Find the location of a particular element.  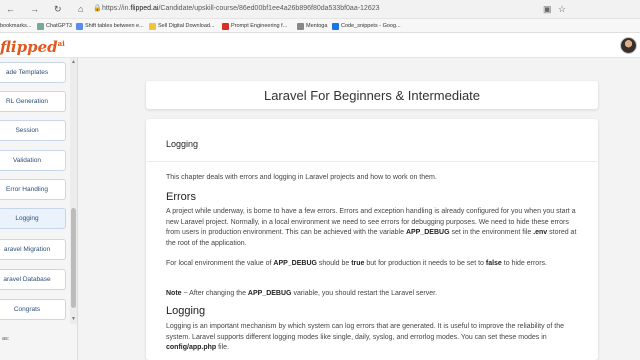

sidebar-item-laravel-database: aravel Database is located at coordinates (33, 279).